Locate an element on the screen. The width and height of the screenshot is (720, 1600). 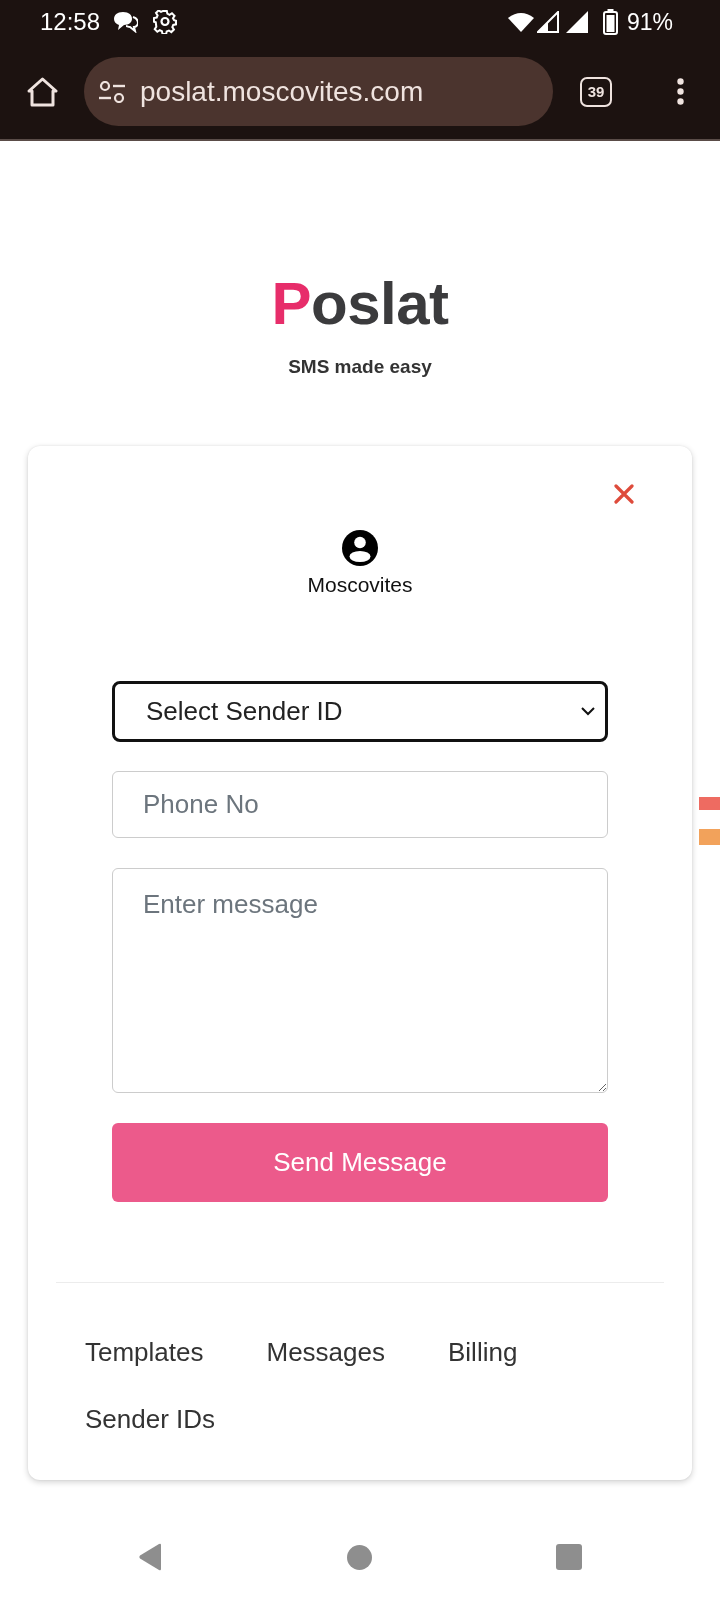
recents-icon is located at coordinates (569, 1557).